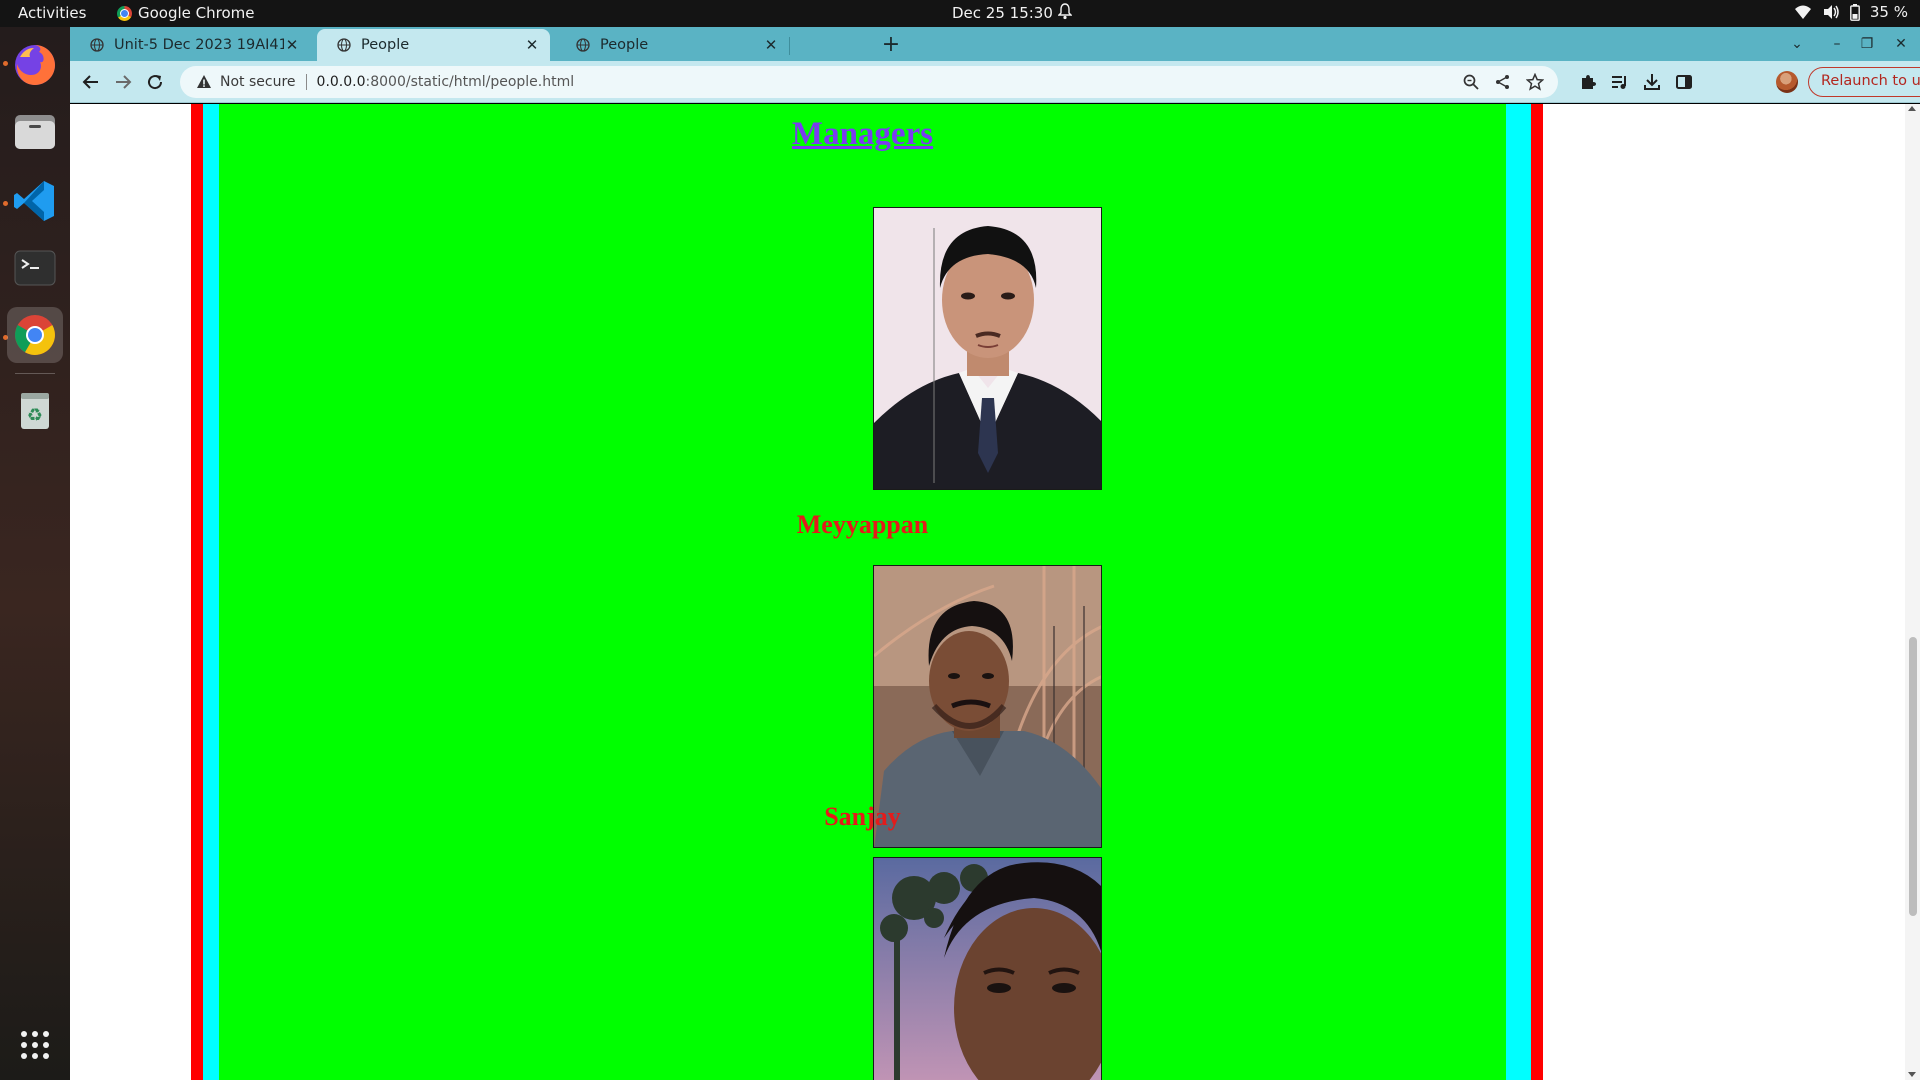  Describe the element at coordinates (433, 45) in the screenshot. I see `tab-people-active: People ✕` at that location.